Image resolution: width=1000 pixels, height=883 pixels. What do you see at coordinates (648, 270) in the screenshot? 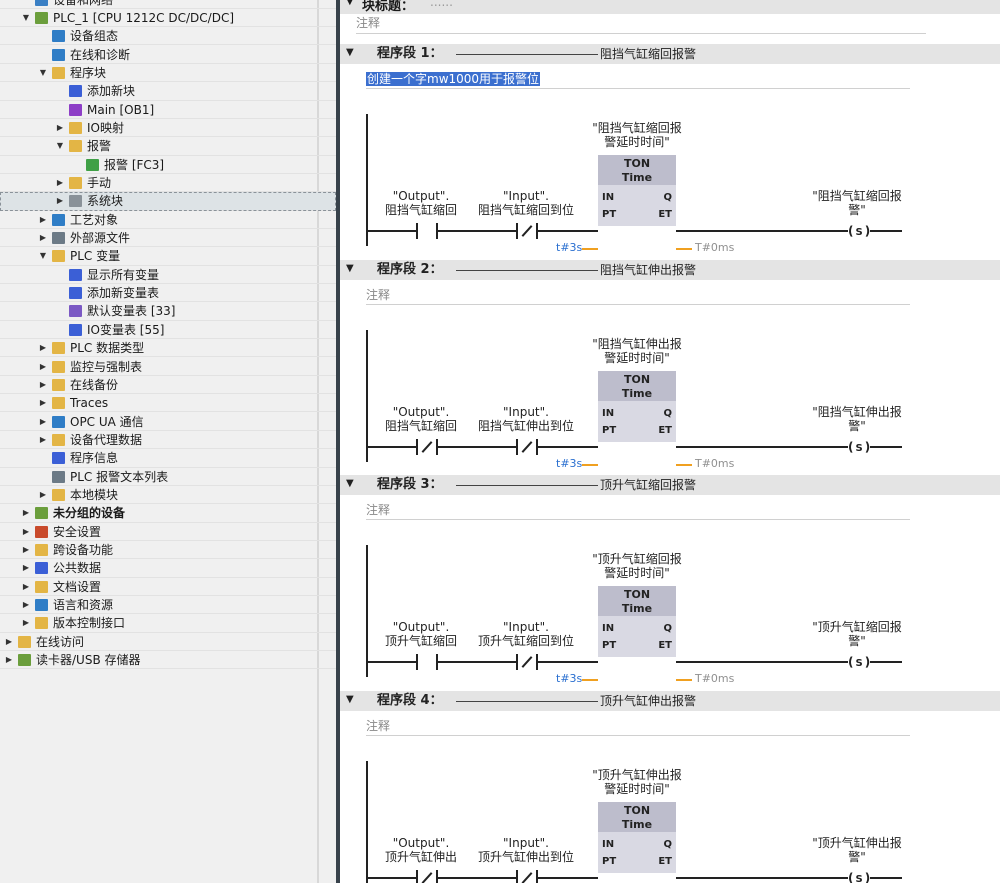
I see `network-title: 阻挡气缸伸出报警` at bounding box center [648, 270].